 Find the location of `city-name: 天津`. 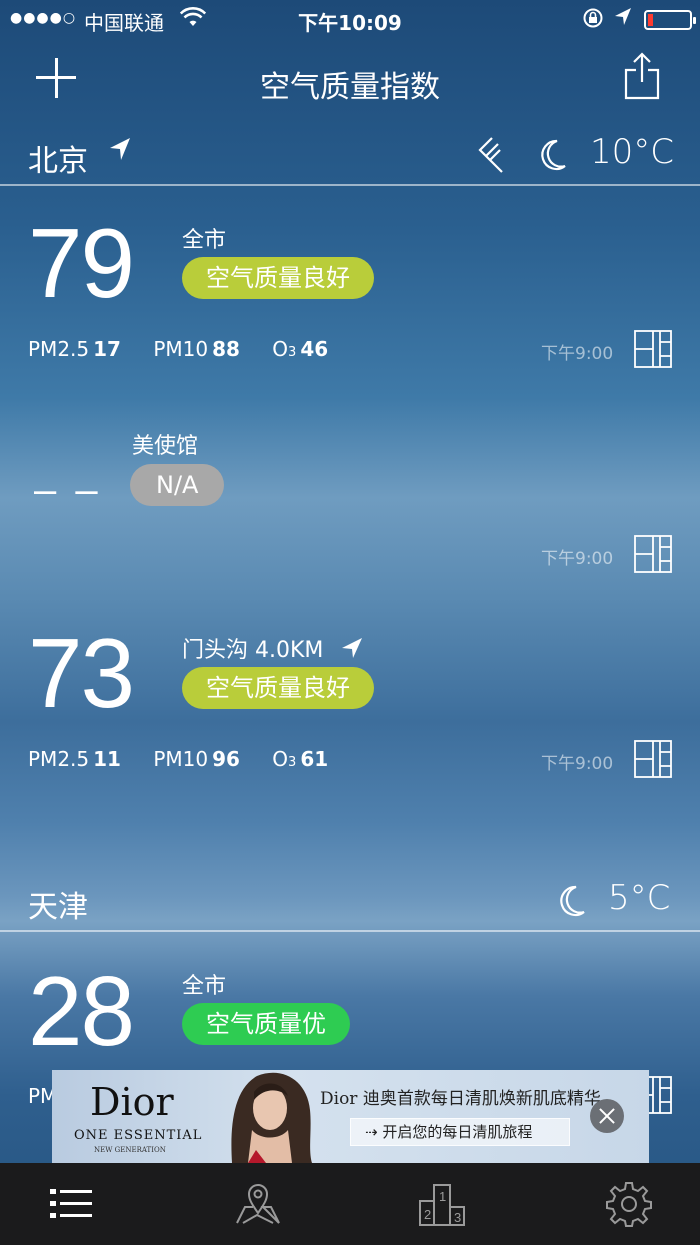

city-name: 天津 is located at coordinates (58, 907).